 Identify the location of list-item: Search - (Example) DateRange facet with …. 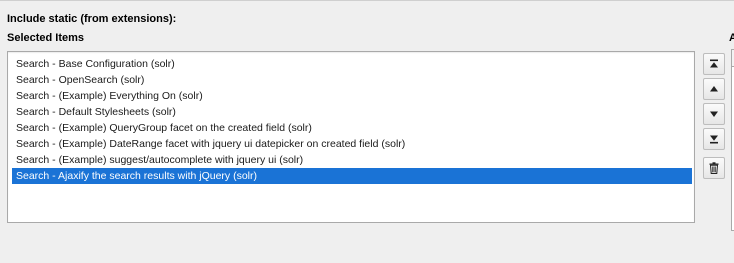
(352, 144).